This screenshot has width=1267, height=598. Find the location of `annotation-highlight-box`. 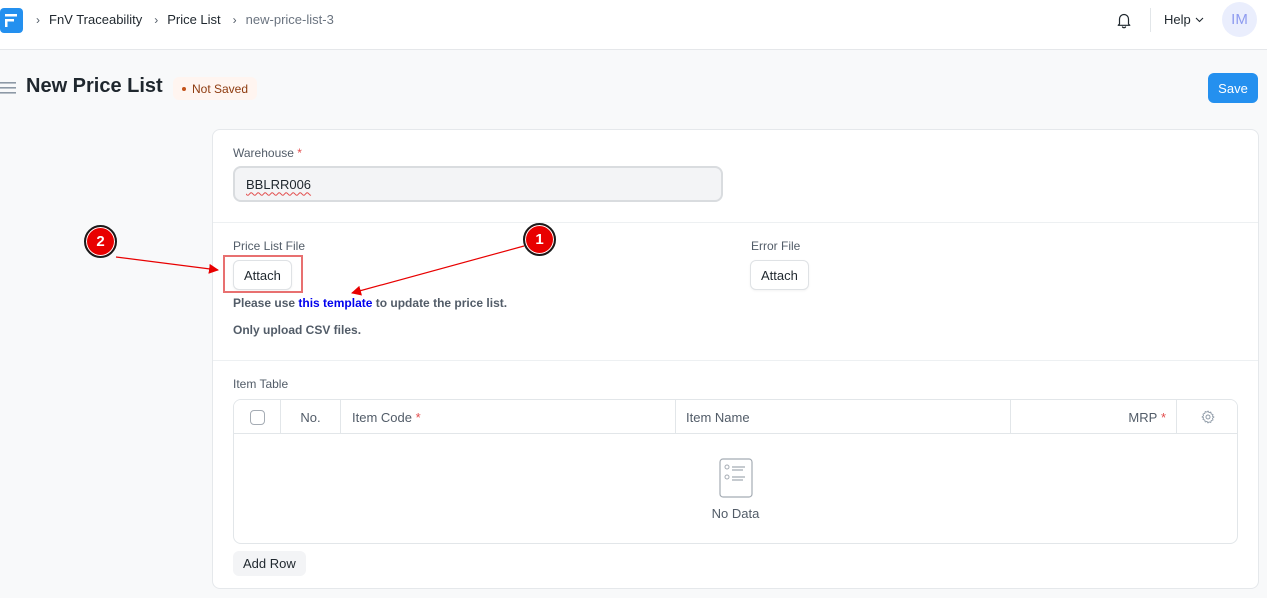

annotation-highlight-box is located at coordinates (263, 274).